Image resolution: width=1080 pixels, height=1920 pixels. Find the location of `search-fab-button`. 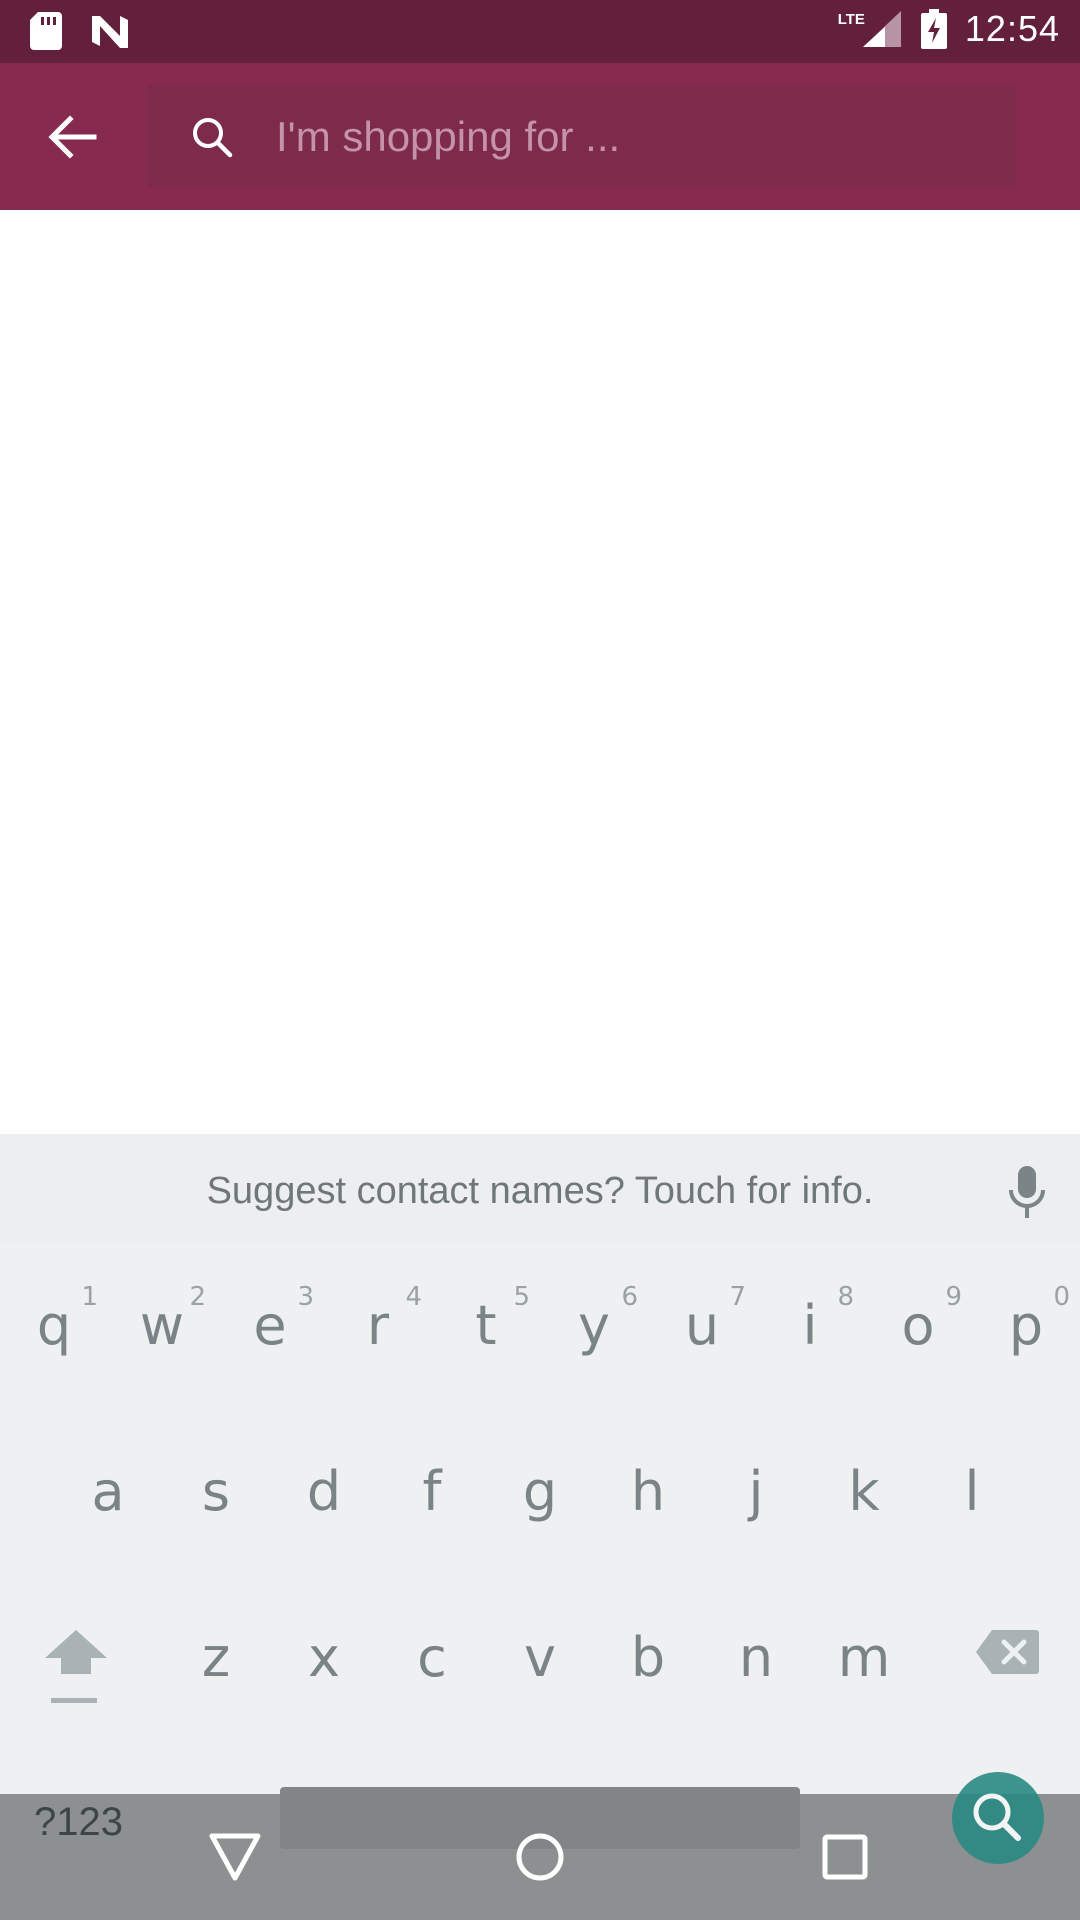

search-fab-button is located at coordinates (998, 1818).